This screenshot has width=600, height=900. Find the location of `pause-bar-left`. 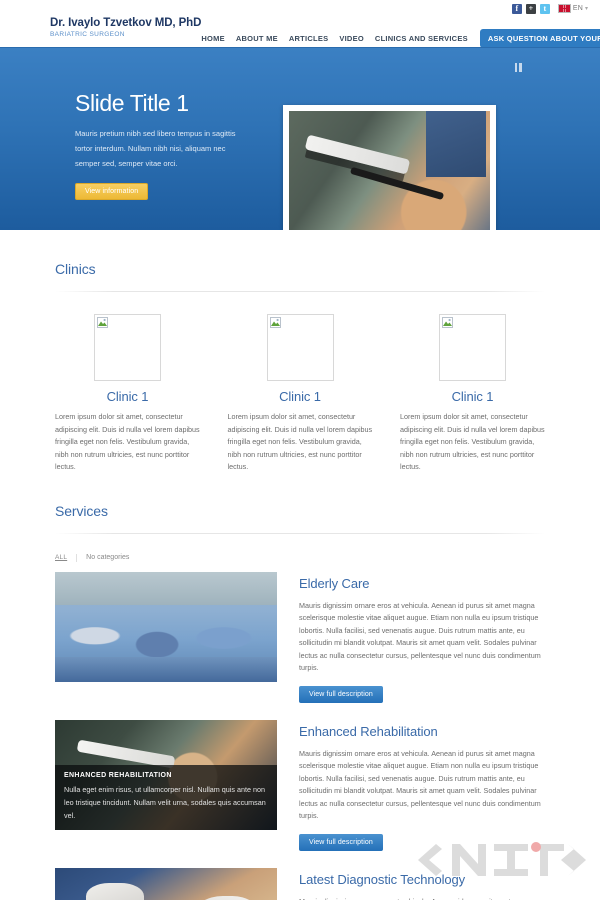

pause-bar-left is located at coordinates (515, 67).